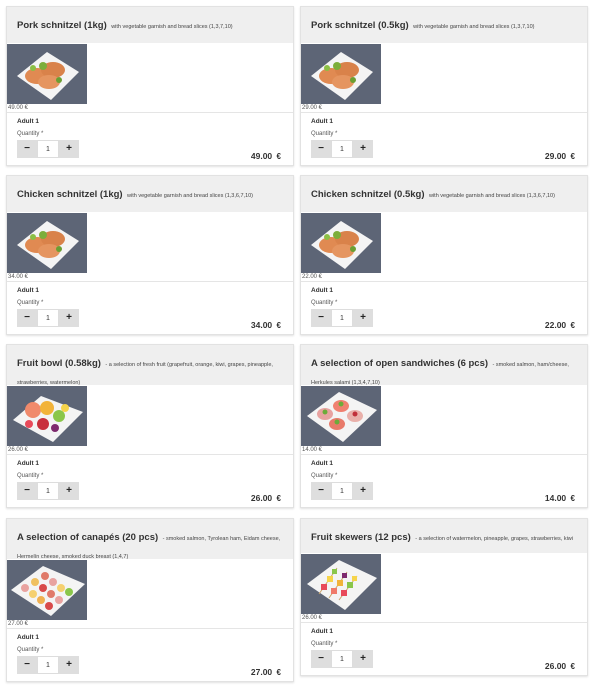 The image size is (592, 685). I want to click on fruit-bowl-image, so click(47, 416).